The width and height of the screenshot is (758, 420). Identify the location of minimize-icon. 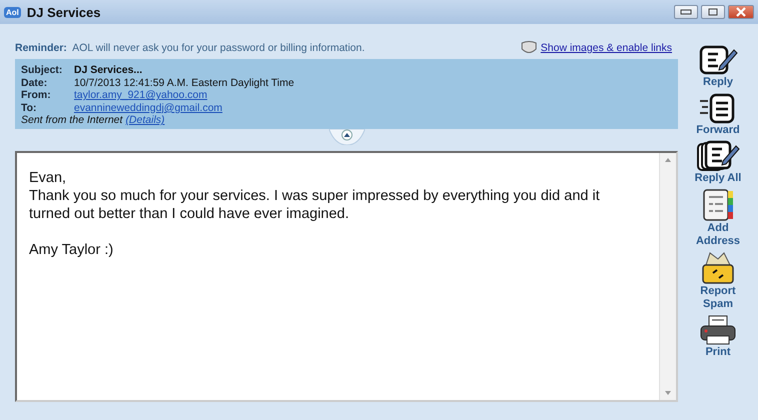
(686, 12).